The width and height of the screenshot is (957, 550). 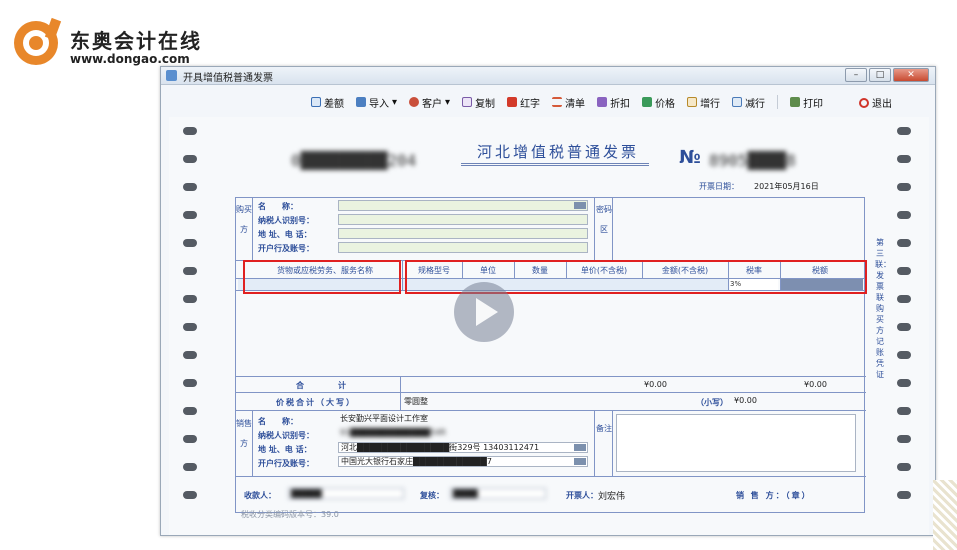 I want to click on invoice-code: 0█████████204, so click(x=354, y=160).